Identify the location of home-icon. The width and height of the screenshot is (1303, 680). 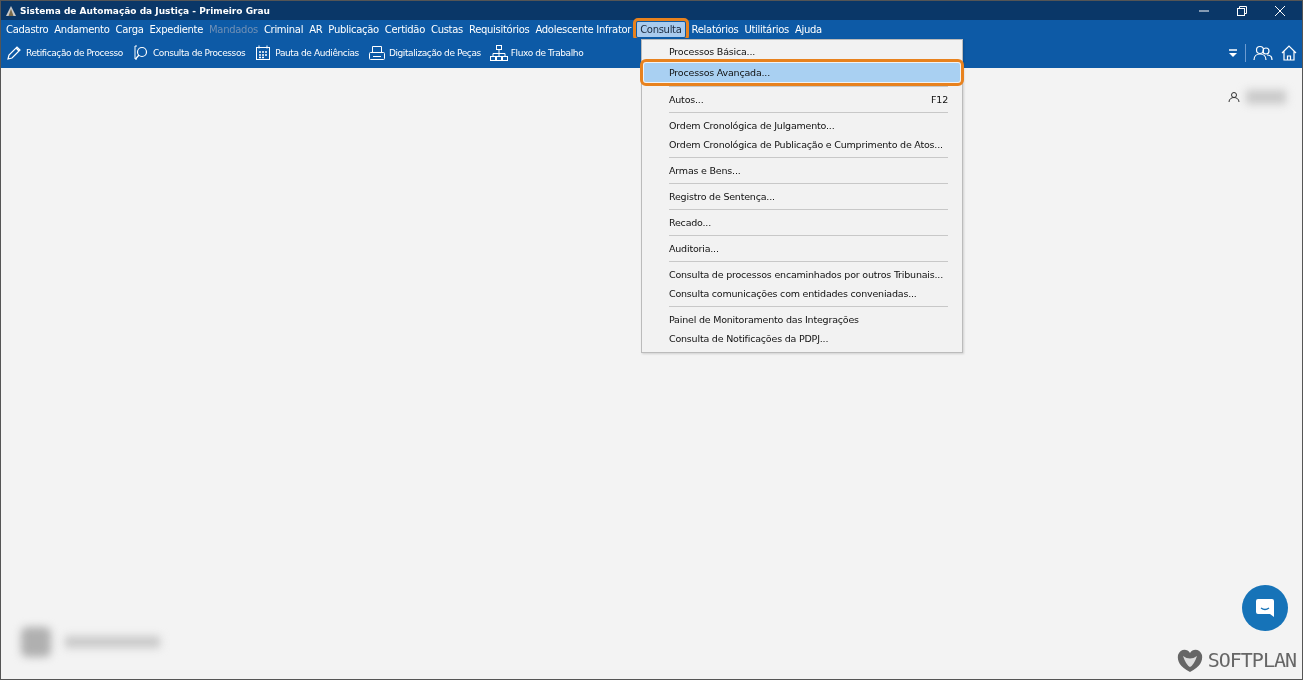
(1289, 53).